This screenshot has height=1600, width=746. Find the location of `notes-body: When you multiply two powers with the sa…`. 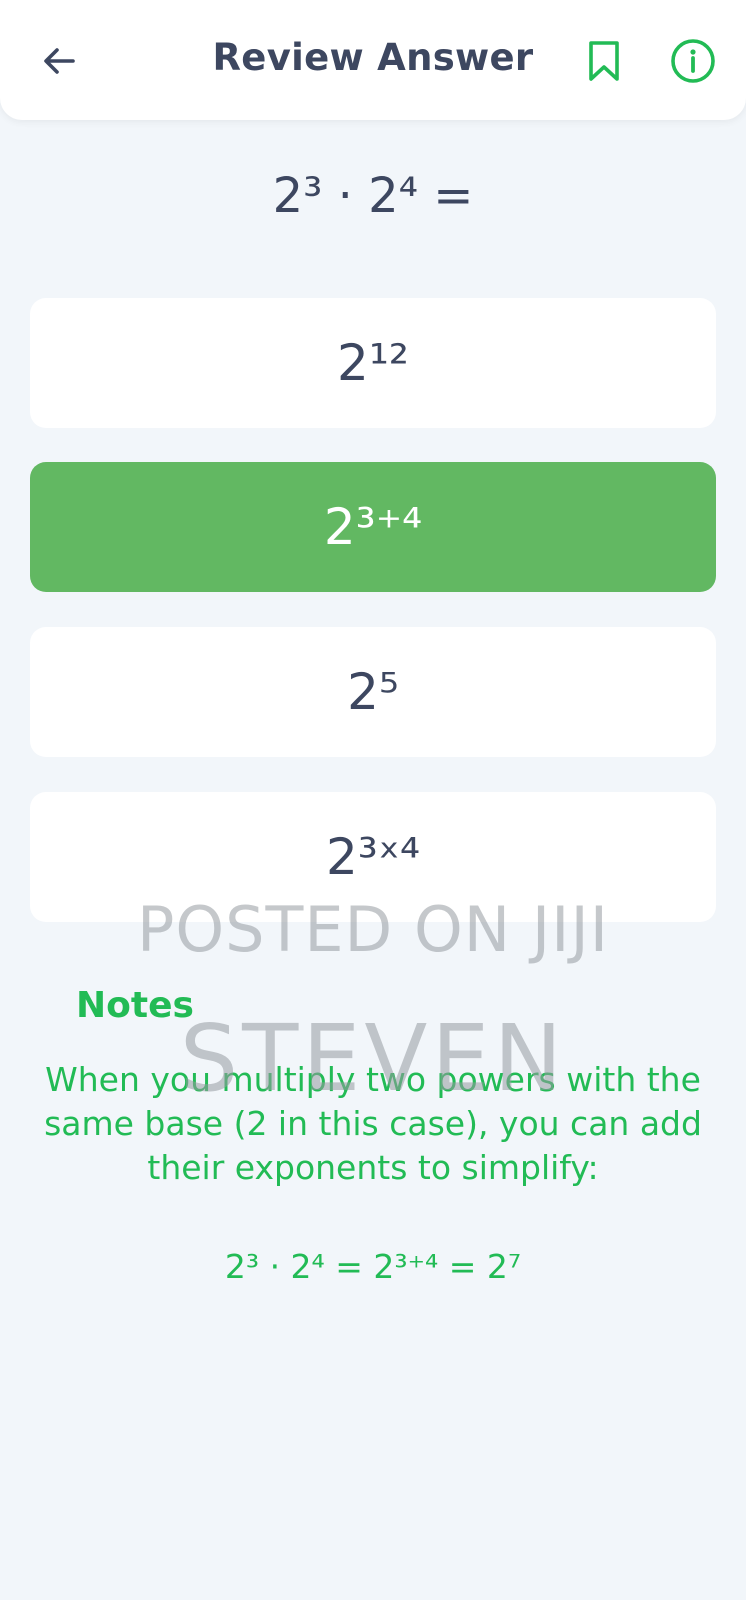

notes-body: When you multiply two powers with the sa… is located at coordinates (373, 1123).